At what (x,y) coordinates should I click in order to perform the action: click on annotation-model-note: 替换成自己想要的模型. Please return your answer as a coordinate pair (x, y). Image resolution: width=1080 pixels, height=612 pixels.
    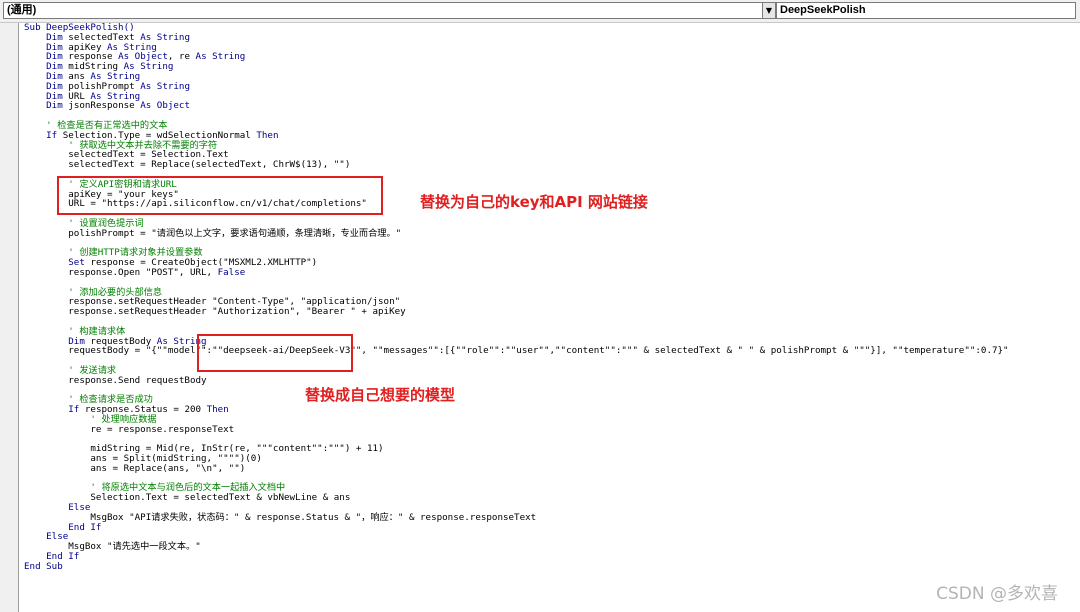
    Looking at the image, I should click on (380, 395).